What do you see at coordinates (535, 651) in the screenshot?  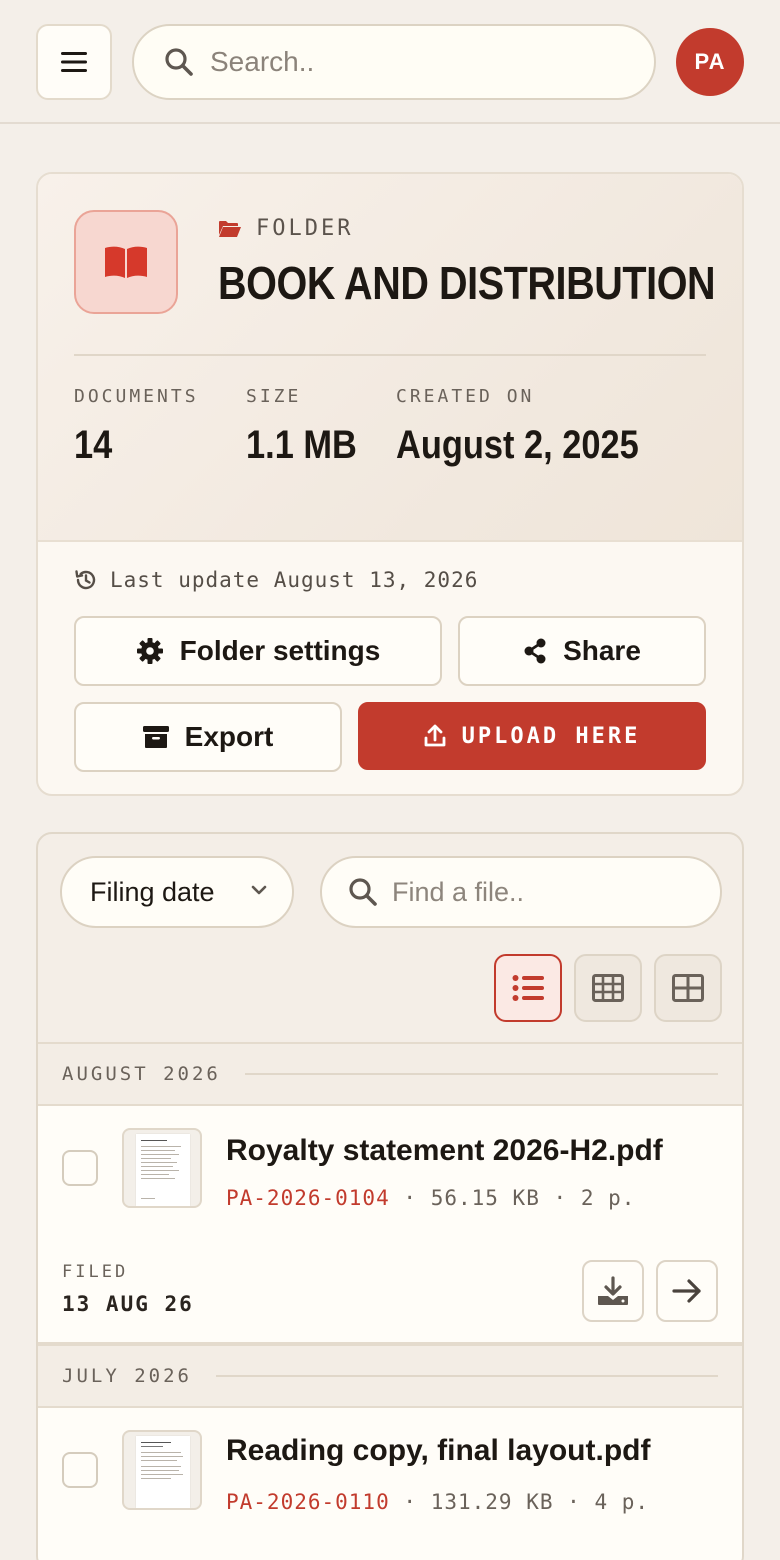 I see `share-icon` at bounding box center [535, 651].